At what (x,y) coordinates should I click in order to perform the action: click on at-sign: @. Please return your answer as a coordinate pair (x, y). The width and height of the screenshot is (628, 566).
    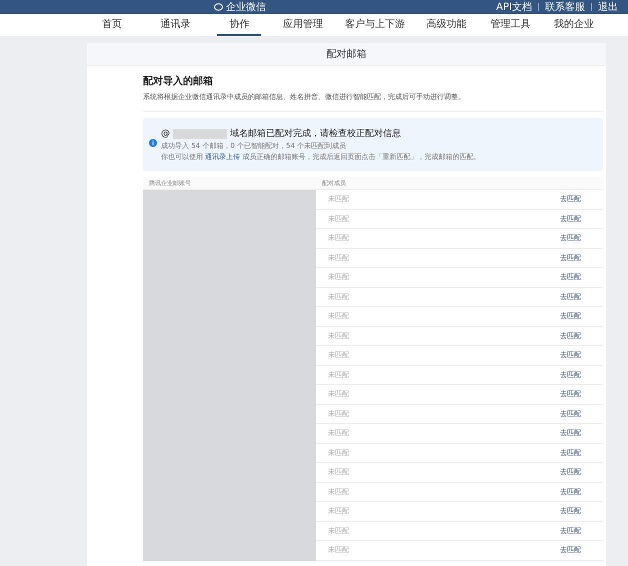
    Looking at the image, I should click on (165, 133).